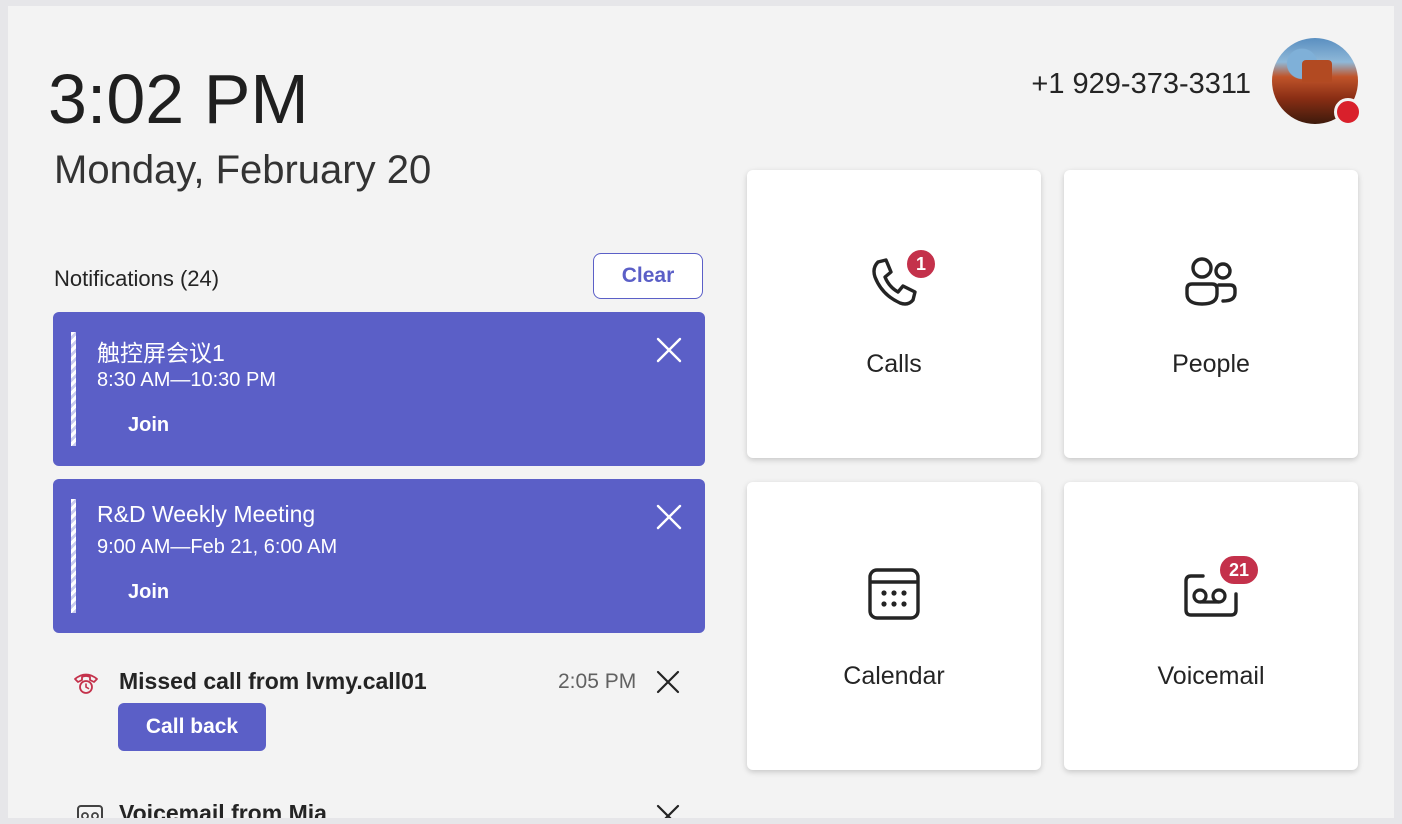 The image size is (1402, 824). I want to click on voicemail-badge: 21, so click(1239, 570).